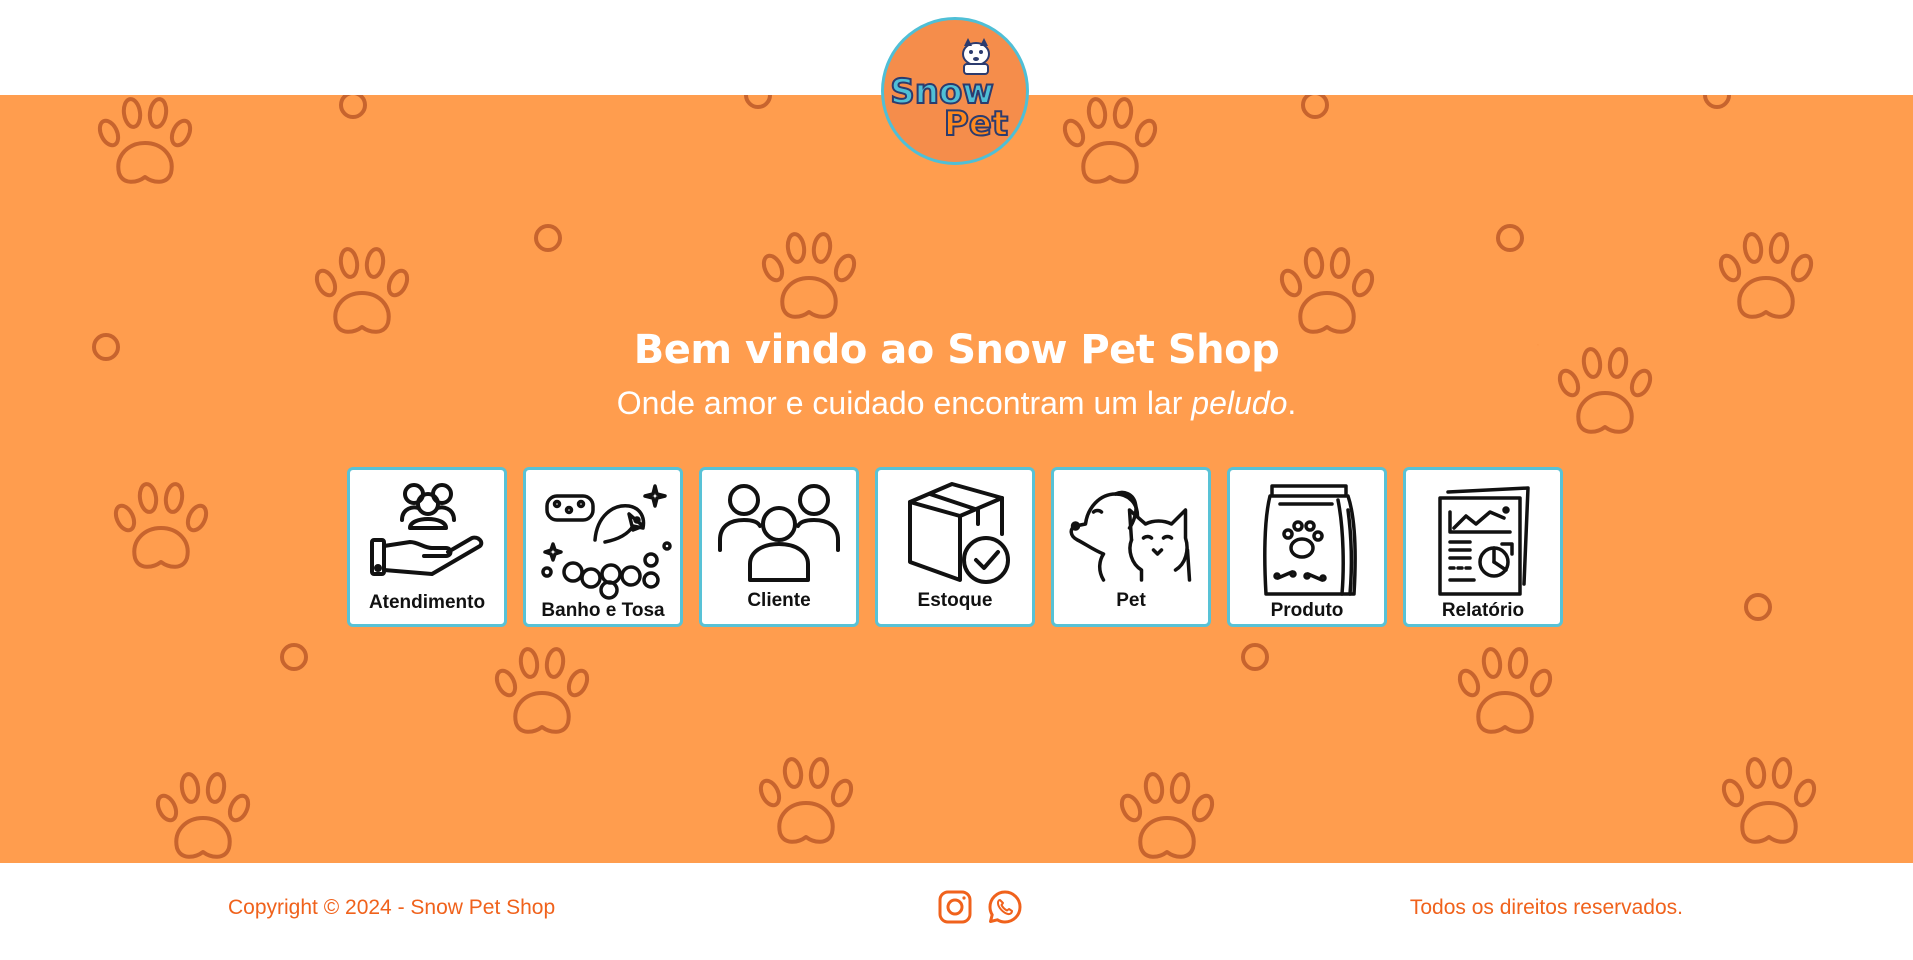 This screenshot has width=1913, height=960. What do you see at coordinates (606, 542) in the screenshot?
I see `dog-bath-icon` at bounding box center [606, 542].